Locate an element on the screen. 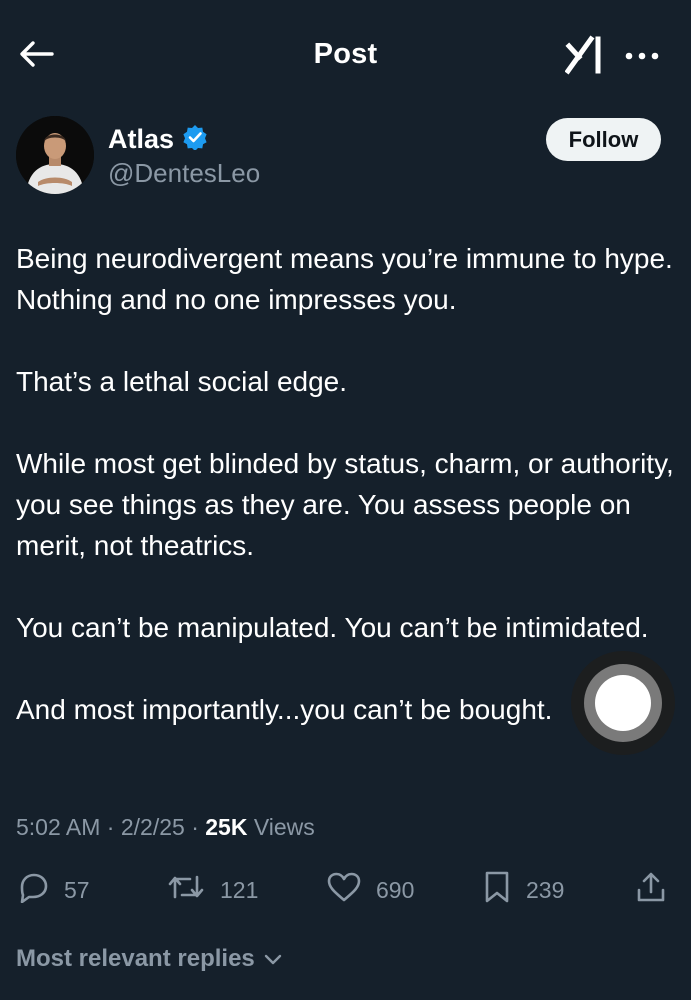  replies-sort-label: Most relevant replies is located at coordinates (135, 958).